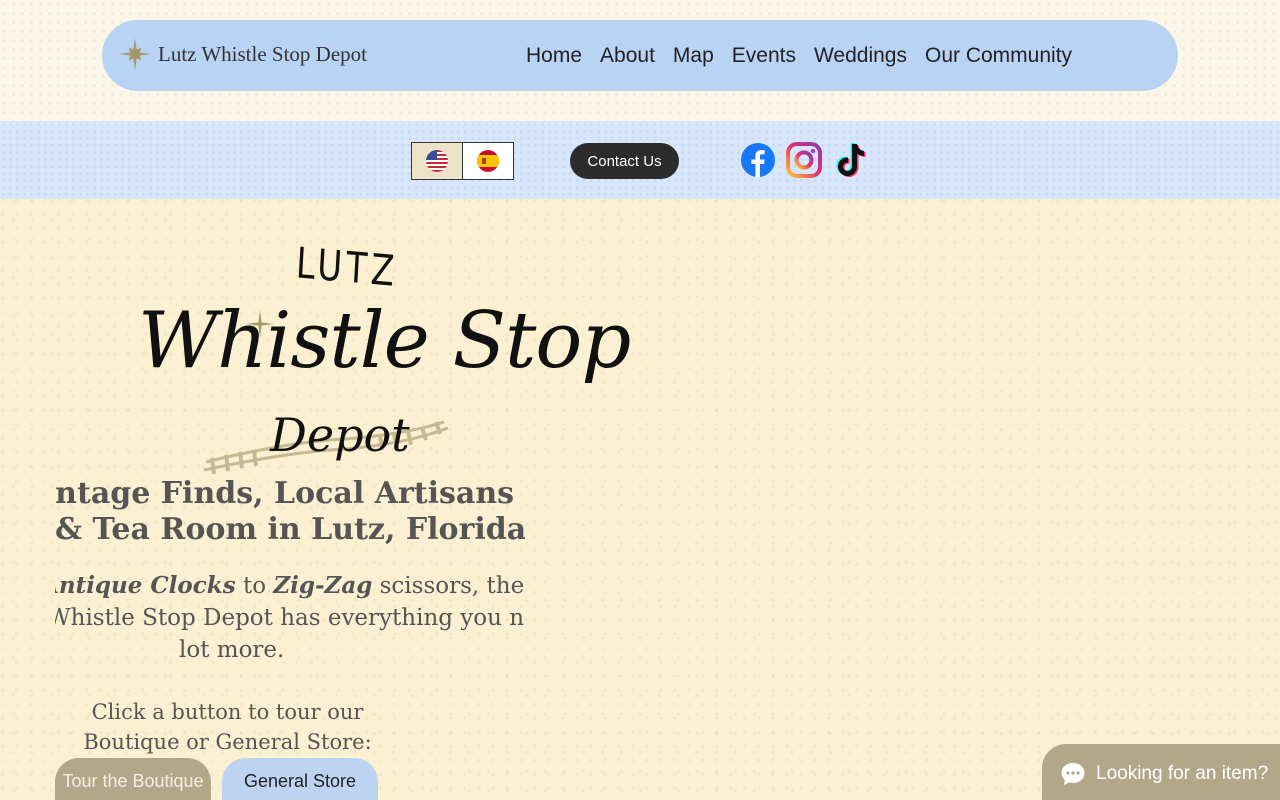 The width and height of the screenshot is (1280, 800). I want to click on hero-text-line-3: lot more., so click(232, 650).